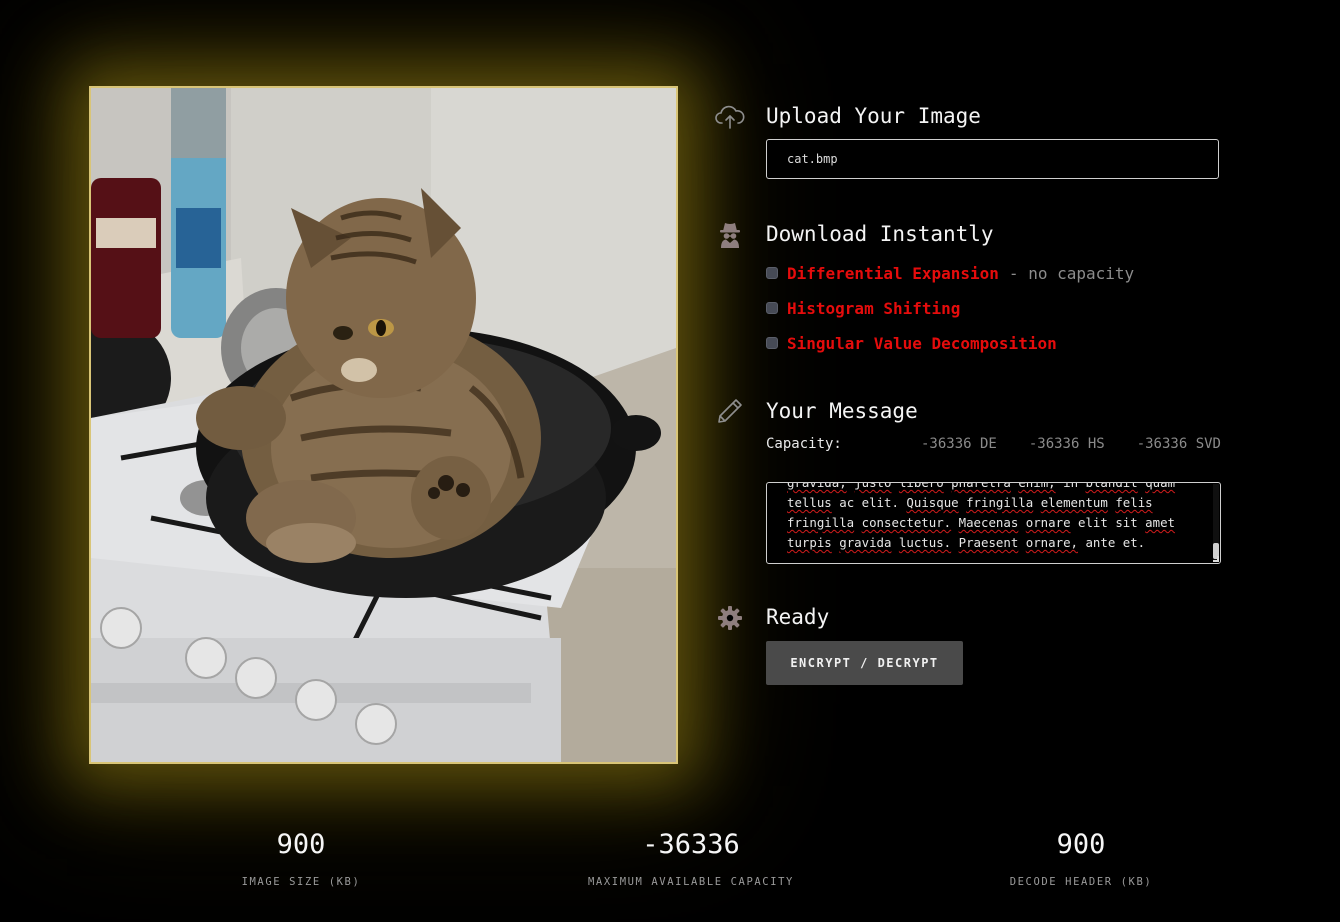 Image resolution: width=1340 pixels, height=922 pixels. I want to click on spy-icon, so click(730, 234).